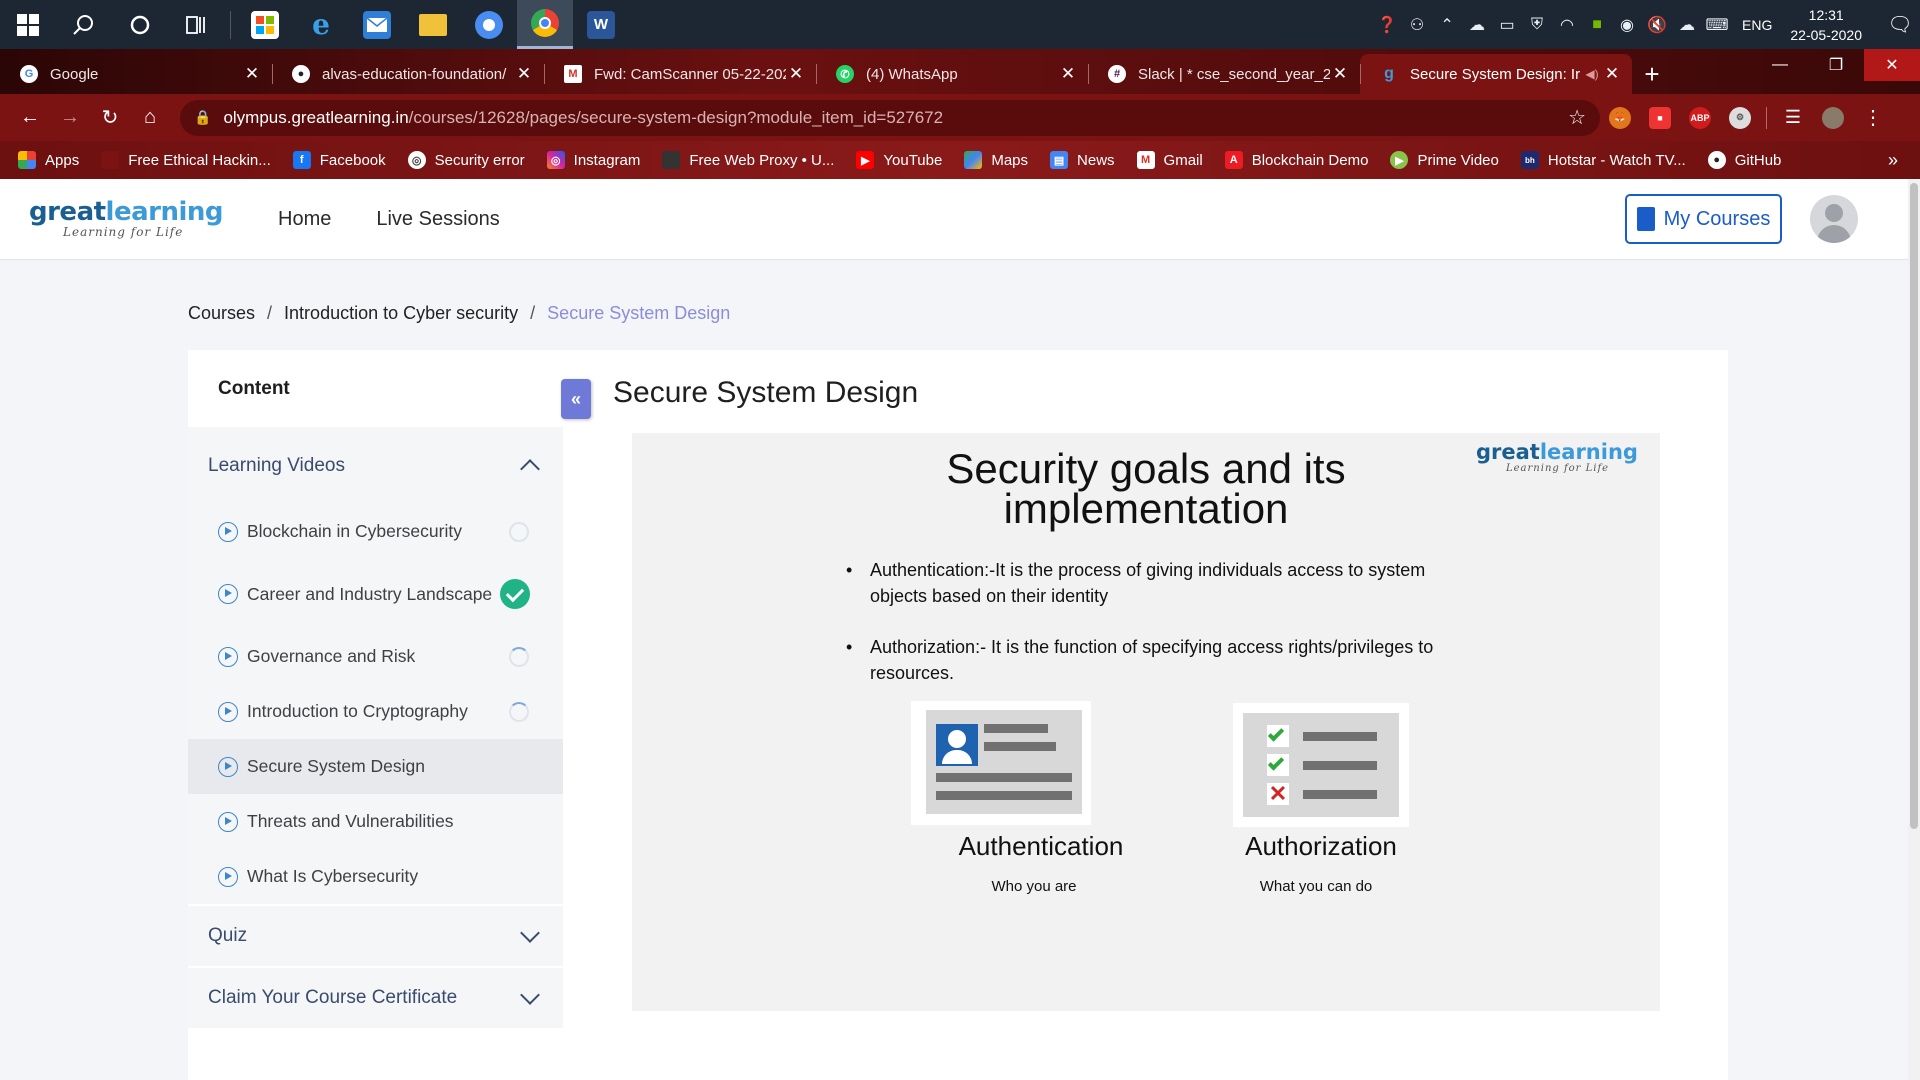 This screenshot has width=1920, height=1080. What do you see at coordinates (466, 160) in the screenshot?
I see `bookmark-security-error: ◎ Security error` at bounding box center [466, 160].